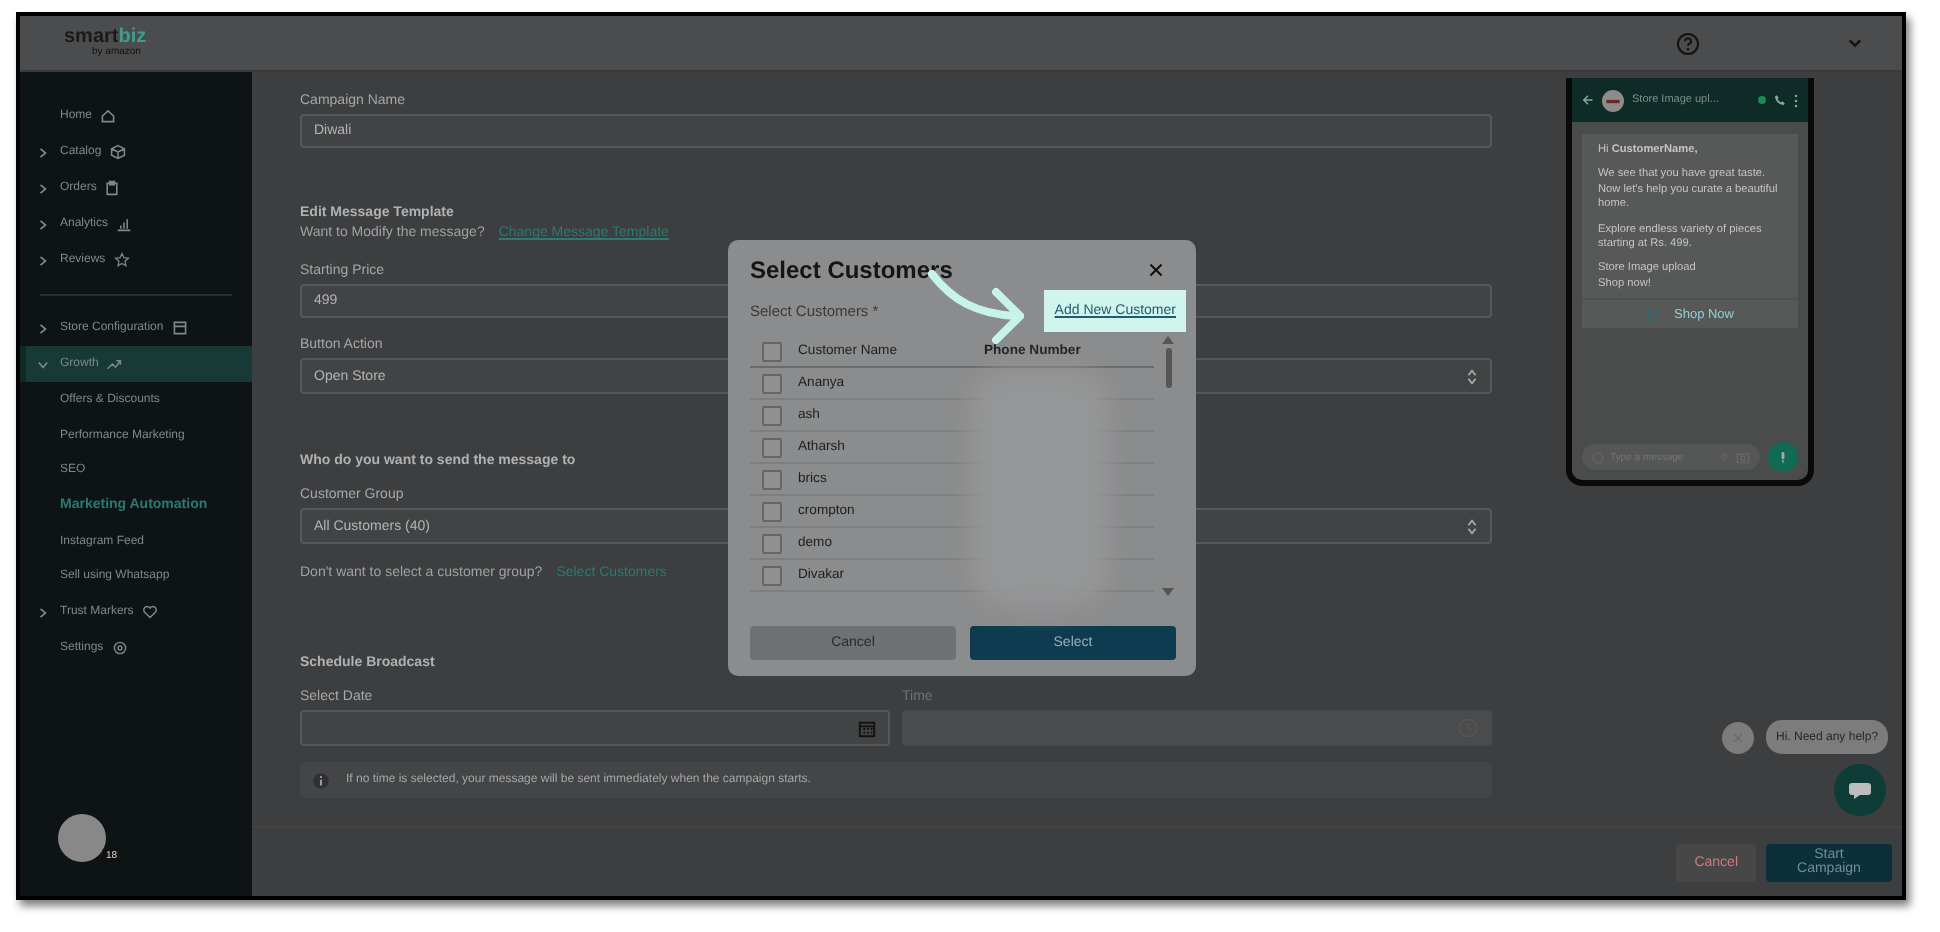 The height and width of the screenshot is (932, 1940). What do you see at coordinates (851, 270) in the screenshot?
I see `dialog-title: Select Customers` at bounding box center [851, 270].